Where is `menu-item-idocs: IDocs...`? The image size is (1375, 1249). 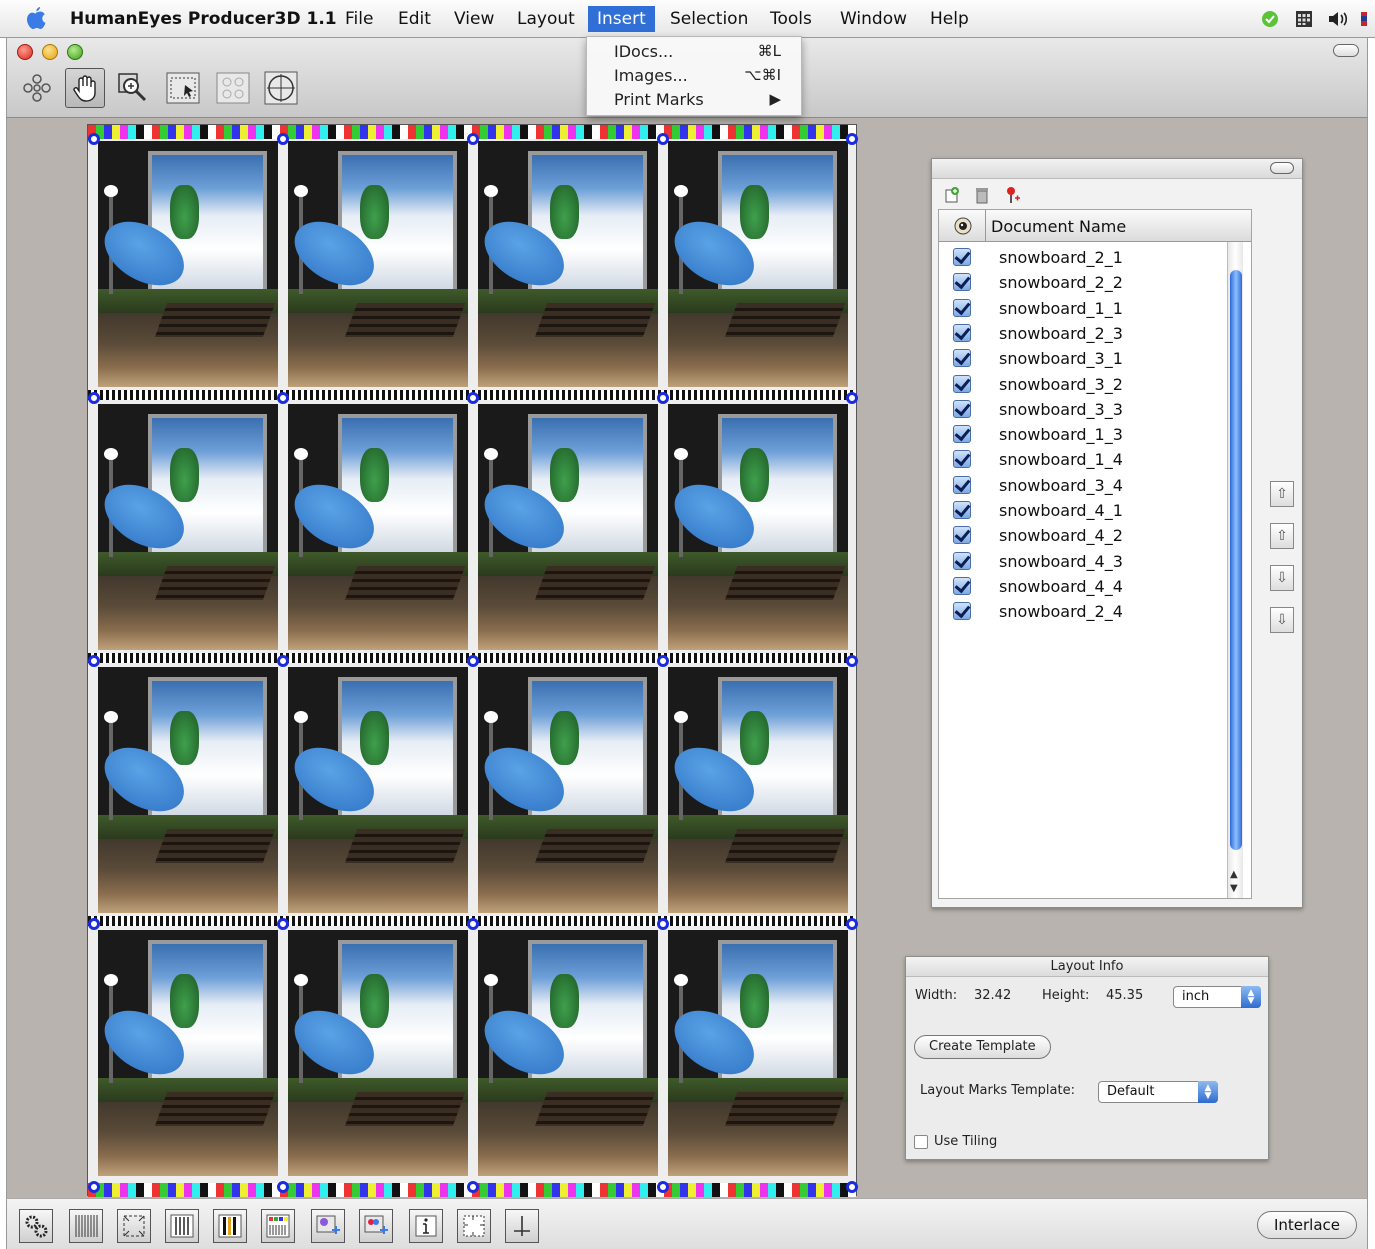 menu-item-idocs: IDocs... is located at coordinates (643, 51).